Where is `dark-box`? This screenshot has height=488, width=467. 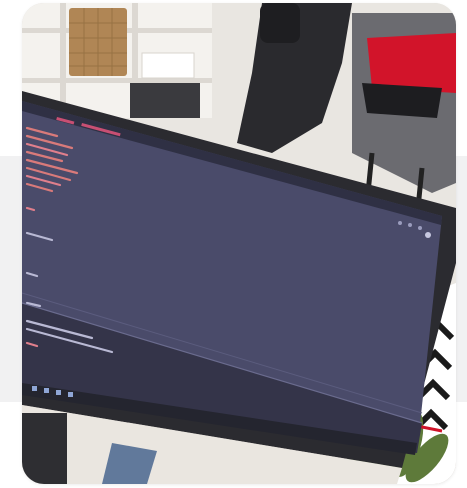
dark-box is located at coordinates (165, 100).